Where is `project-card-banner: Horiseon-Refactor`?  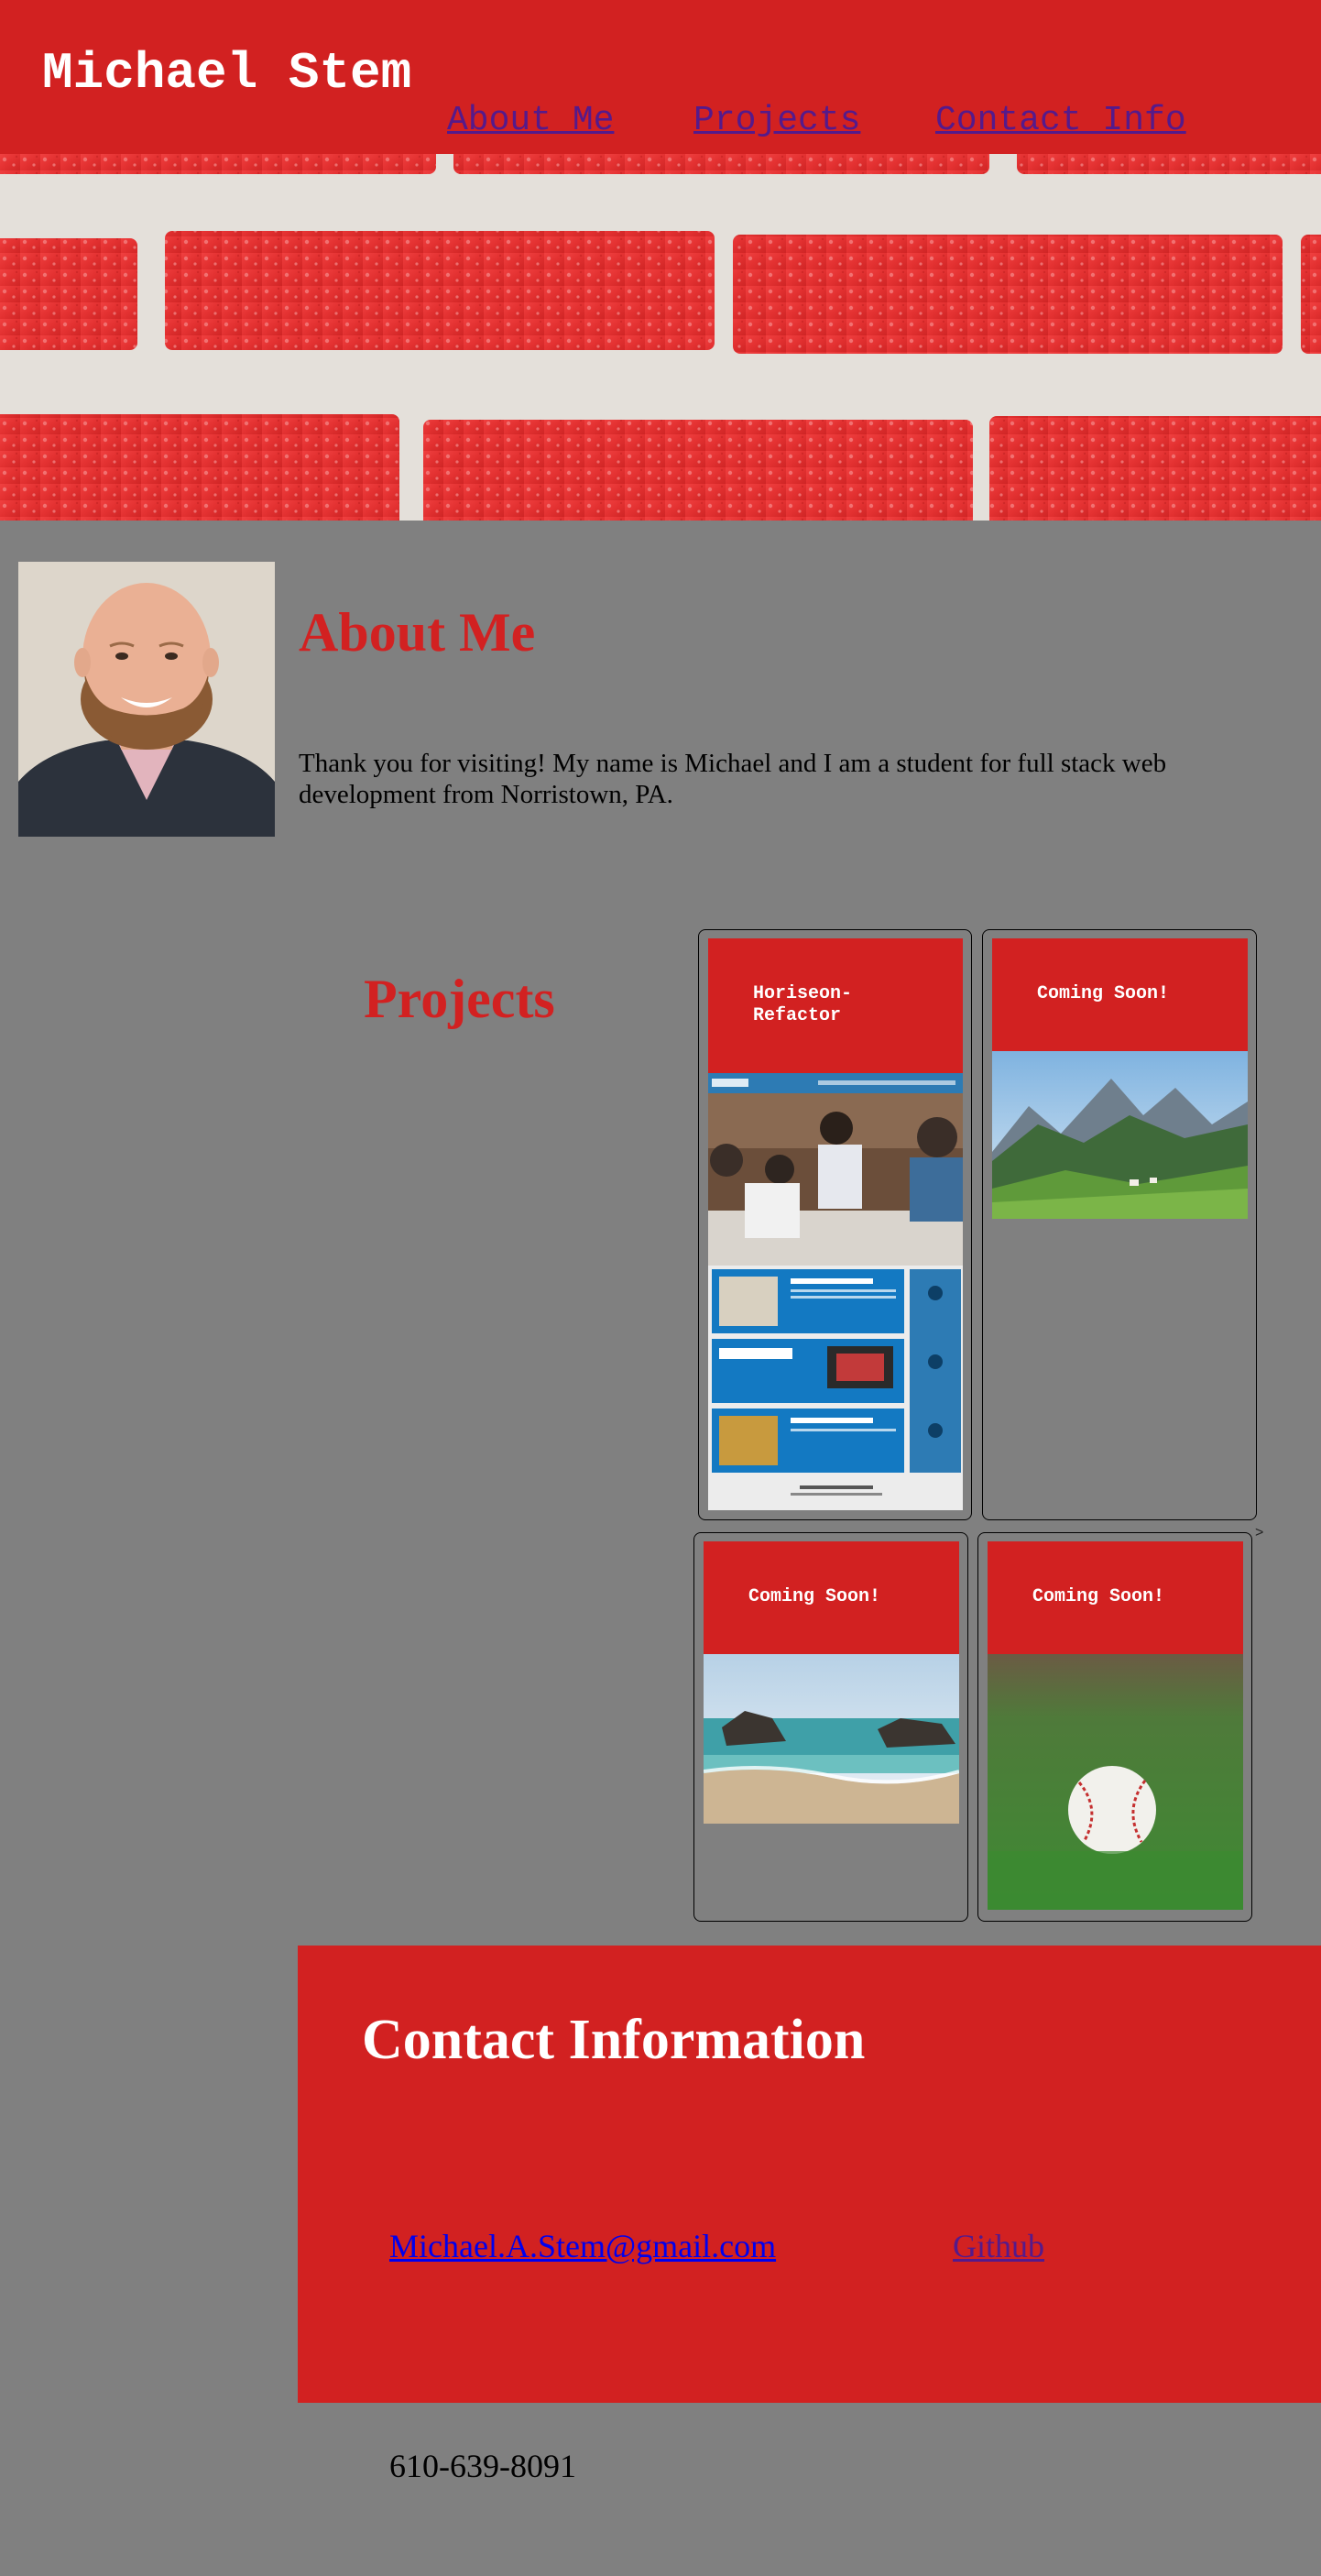 project-card-banner: Horiseon-Refactor is located at coordinates (835, 1005).